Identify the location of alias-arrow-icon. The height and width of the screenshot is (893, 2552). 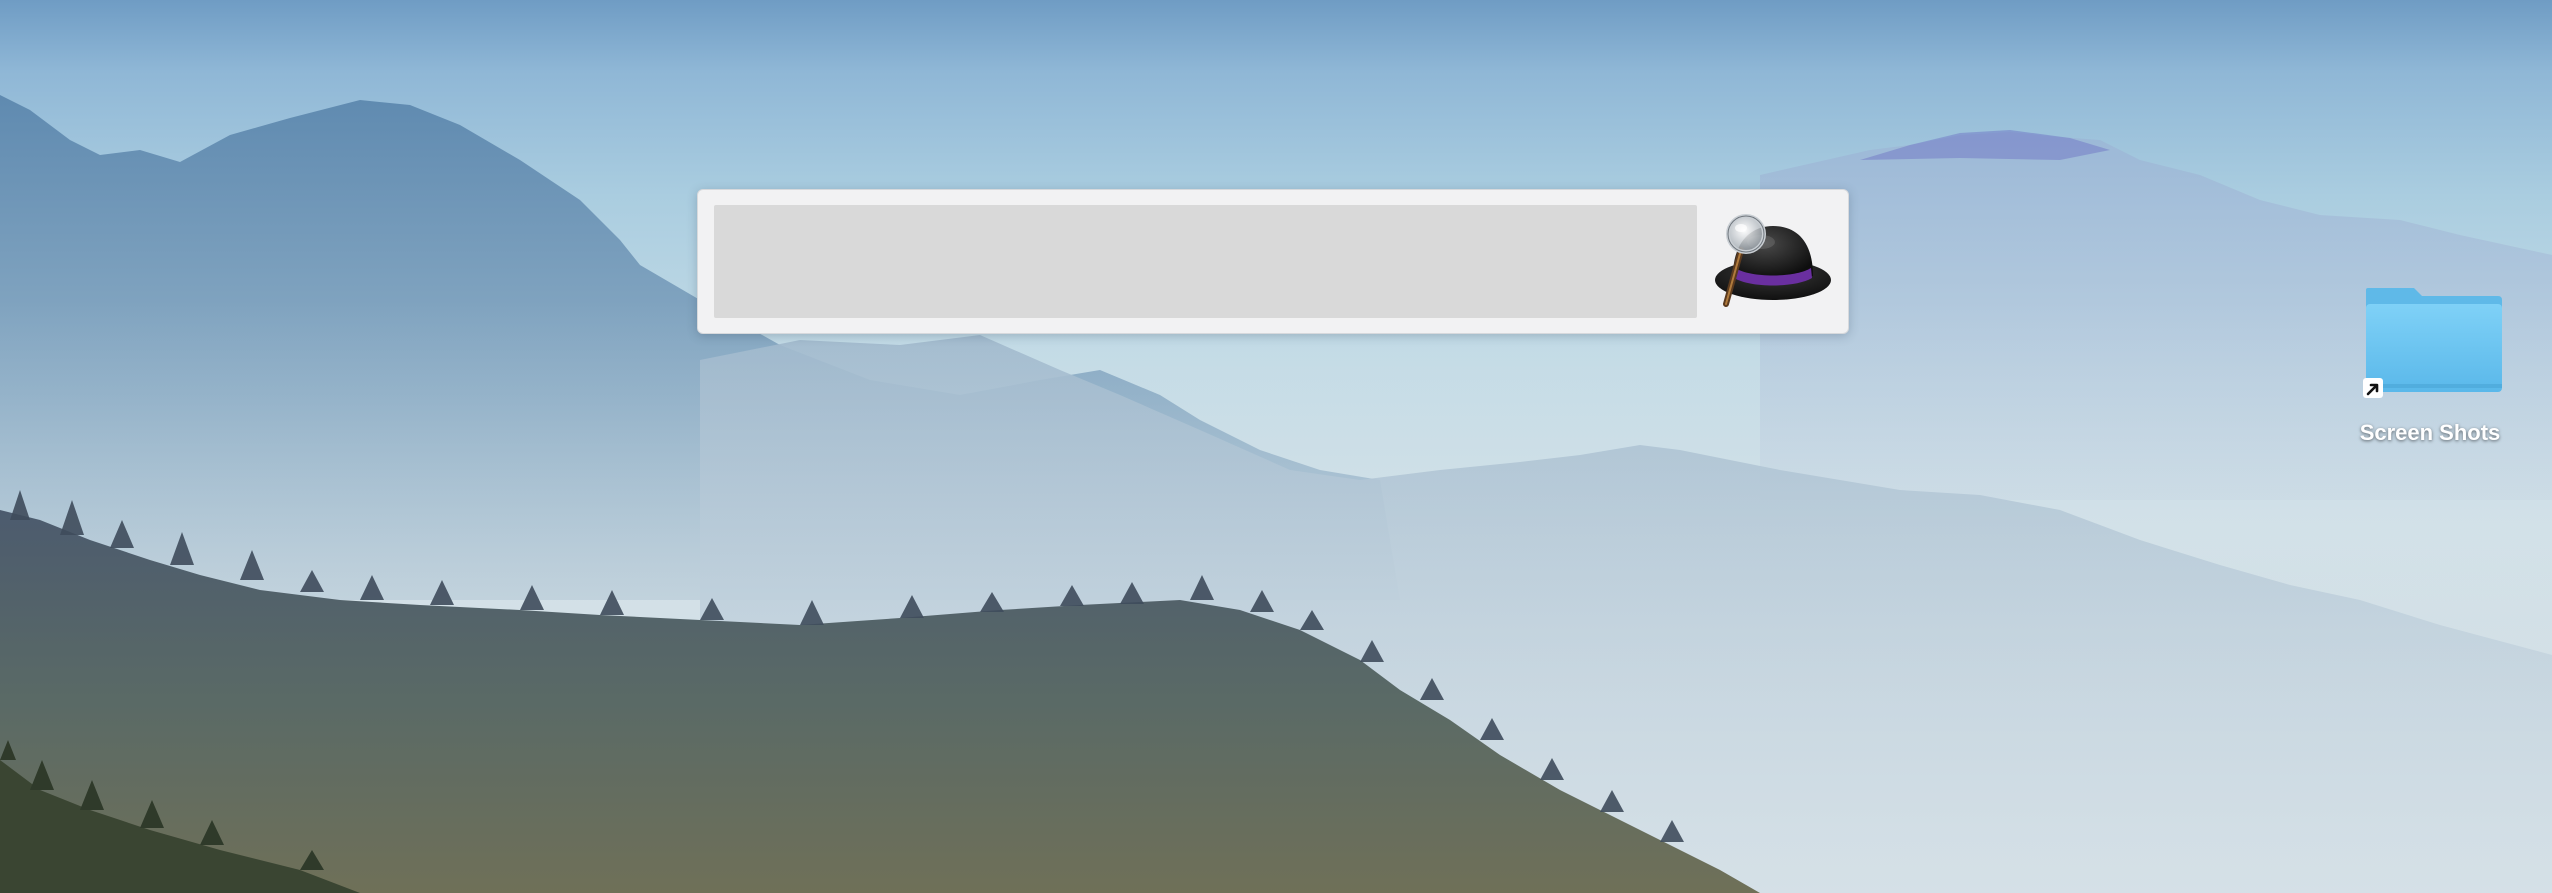
(2373, 388).